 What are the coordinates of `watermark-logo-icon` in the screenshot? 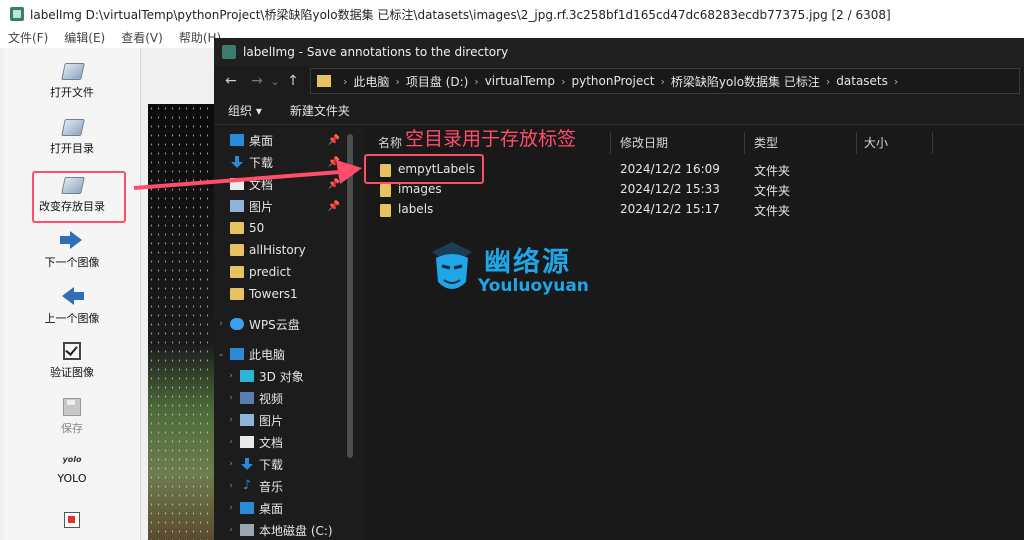 It's located at (452, 265).